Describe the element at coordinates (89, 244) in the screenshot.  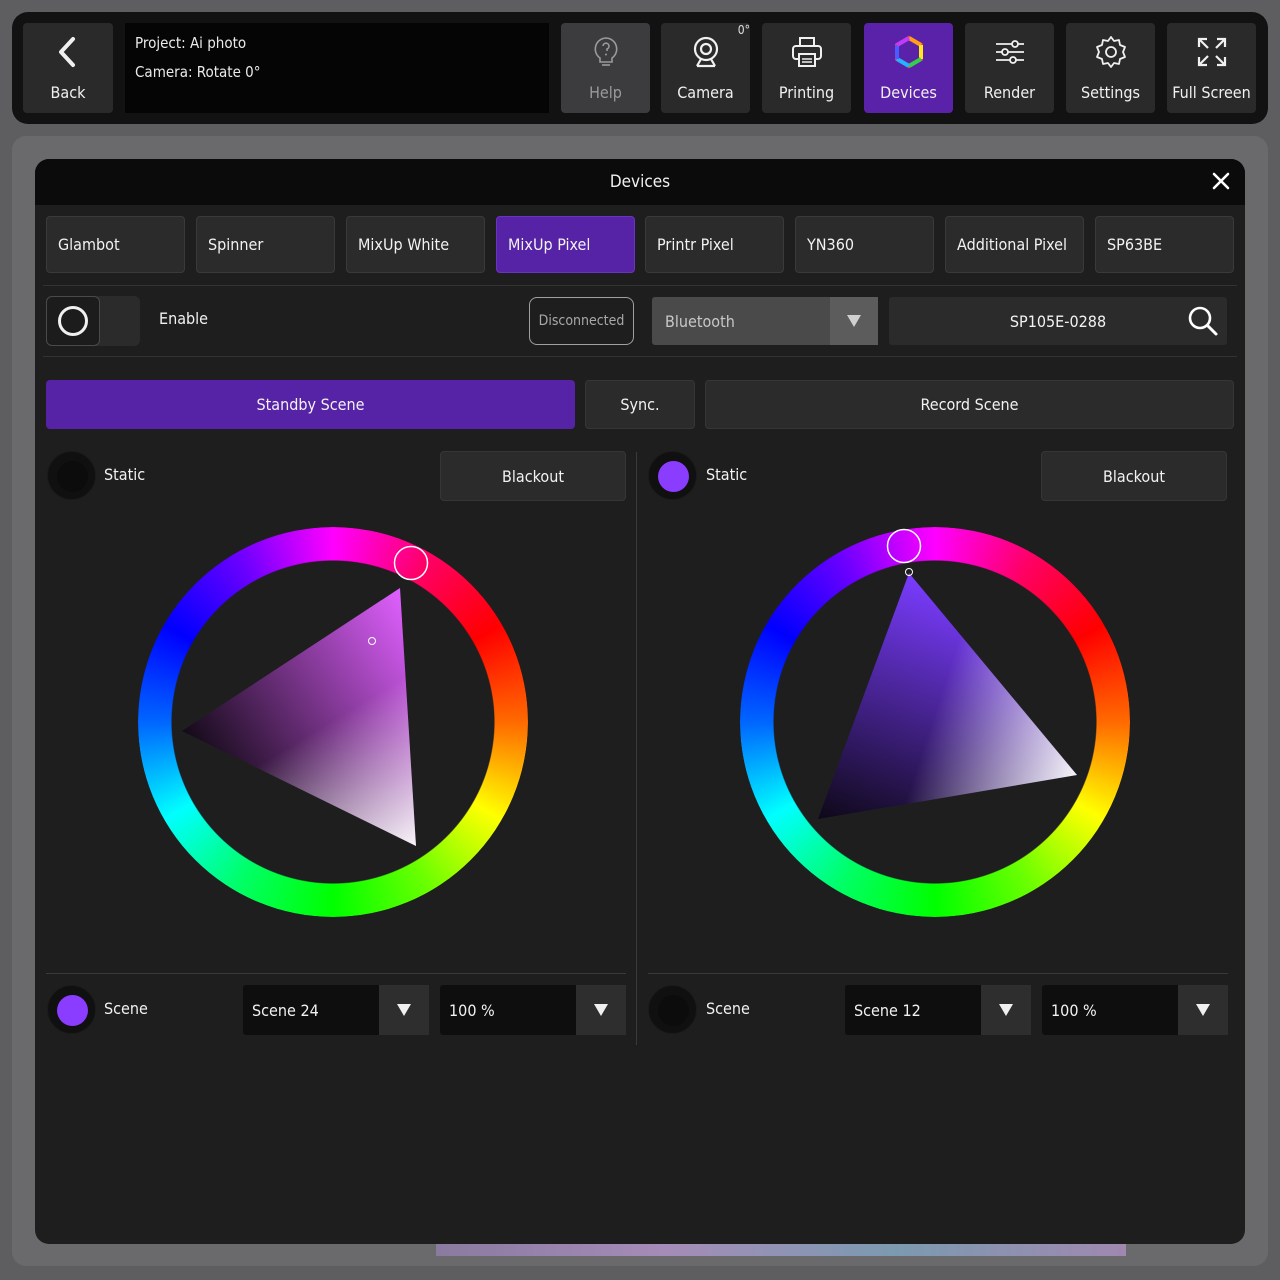
I see `tab-label: Glambot` at that location.